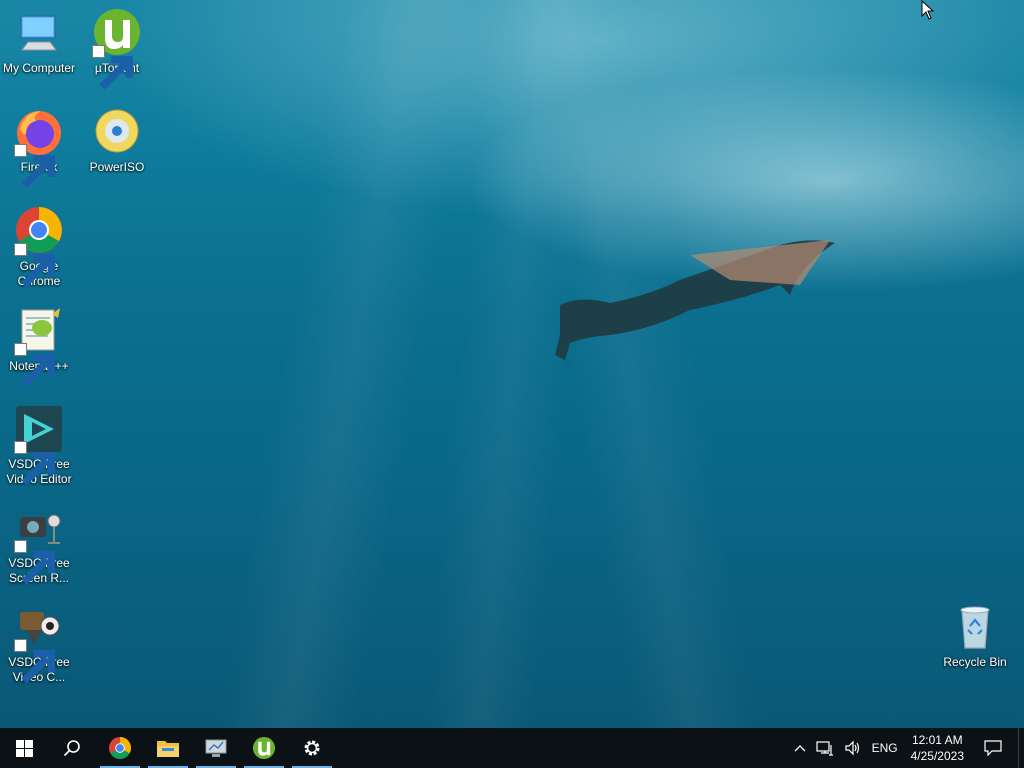  I want to click on vsdc-screen-recorder-icon, so click(39, 544).